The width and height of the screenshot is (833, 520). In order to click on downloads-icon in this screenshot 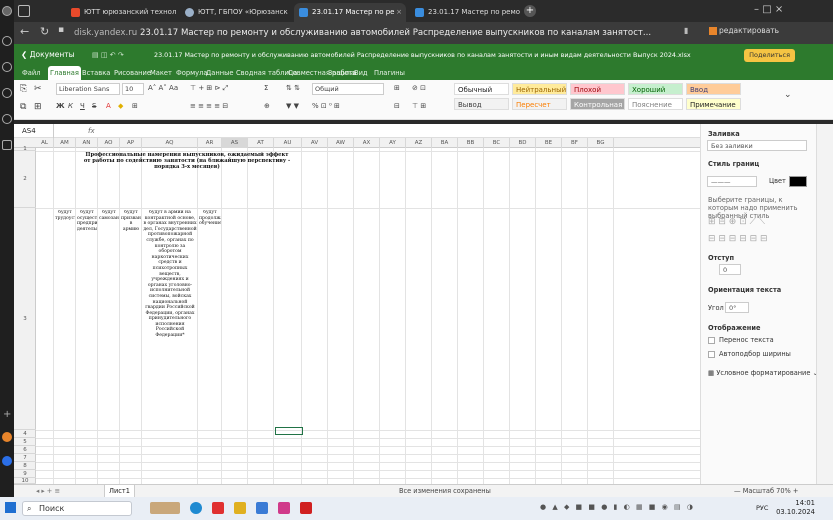, I will do `click(7, 93)`.